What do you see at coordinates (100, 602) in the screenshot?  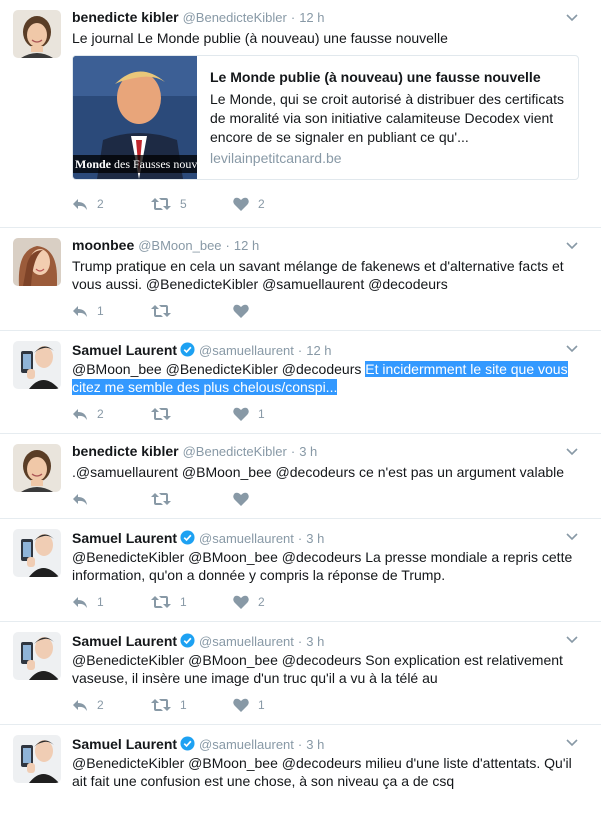 I see `reply-count: 1` at bounding box center [100, 602].